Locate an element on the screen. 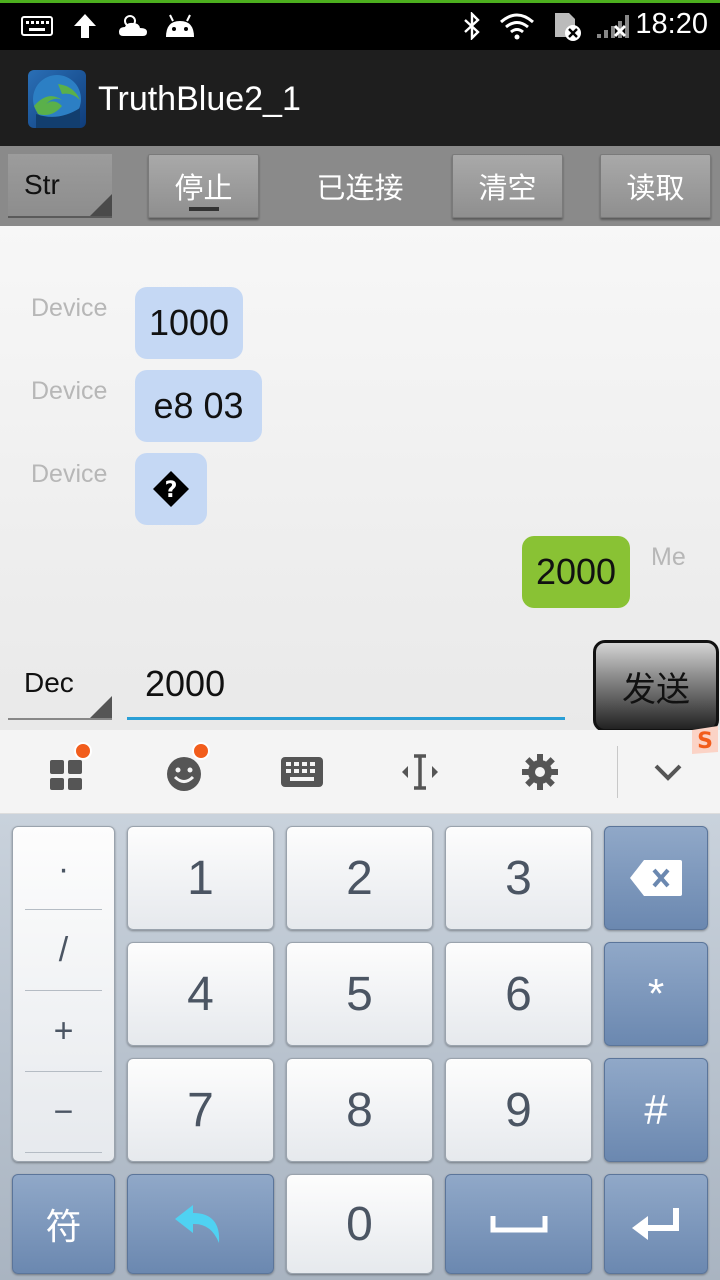 Image resolution: width=720 pixels, height=1280 pixels. star-key: * is located at coordinates (656, 994).